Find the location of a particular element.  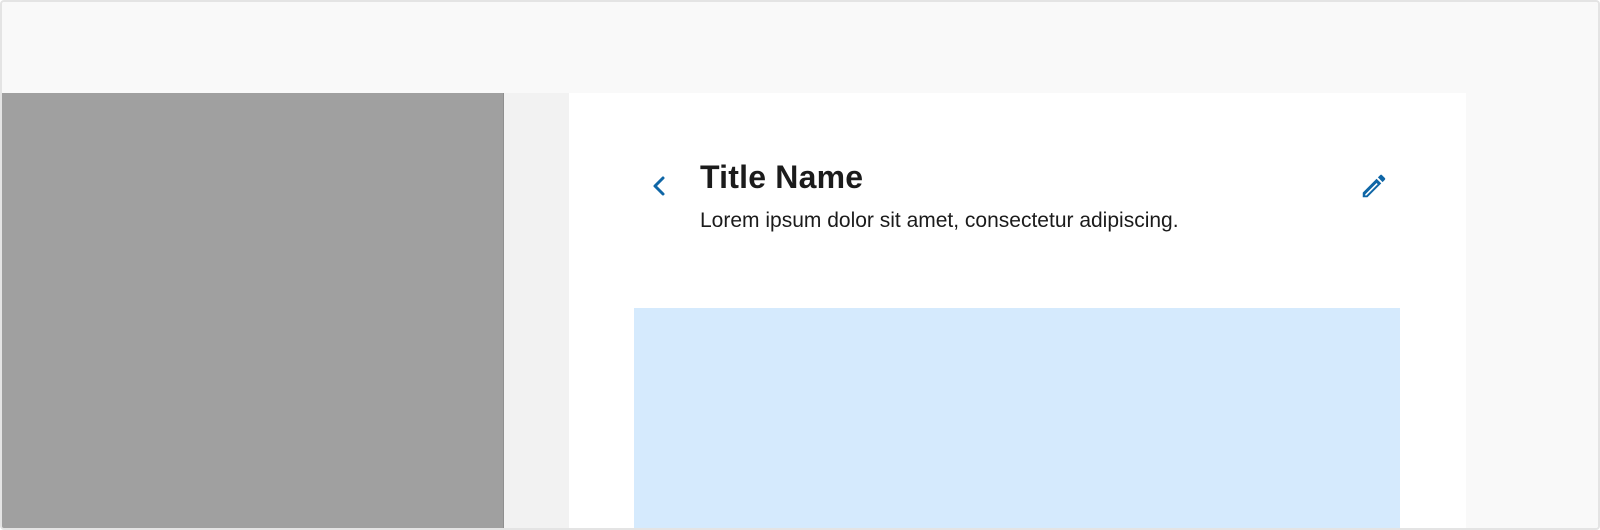

edit-button is located at coordinates (1374, 186).